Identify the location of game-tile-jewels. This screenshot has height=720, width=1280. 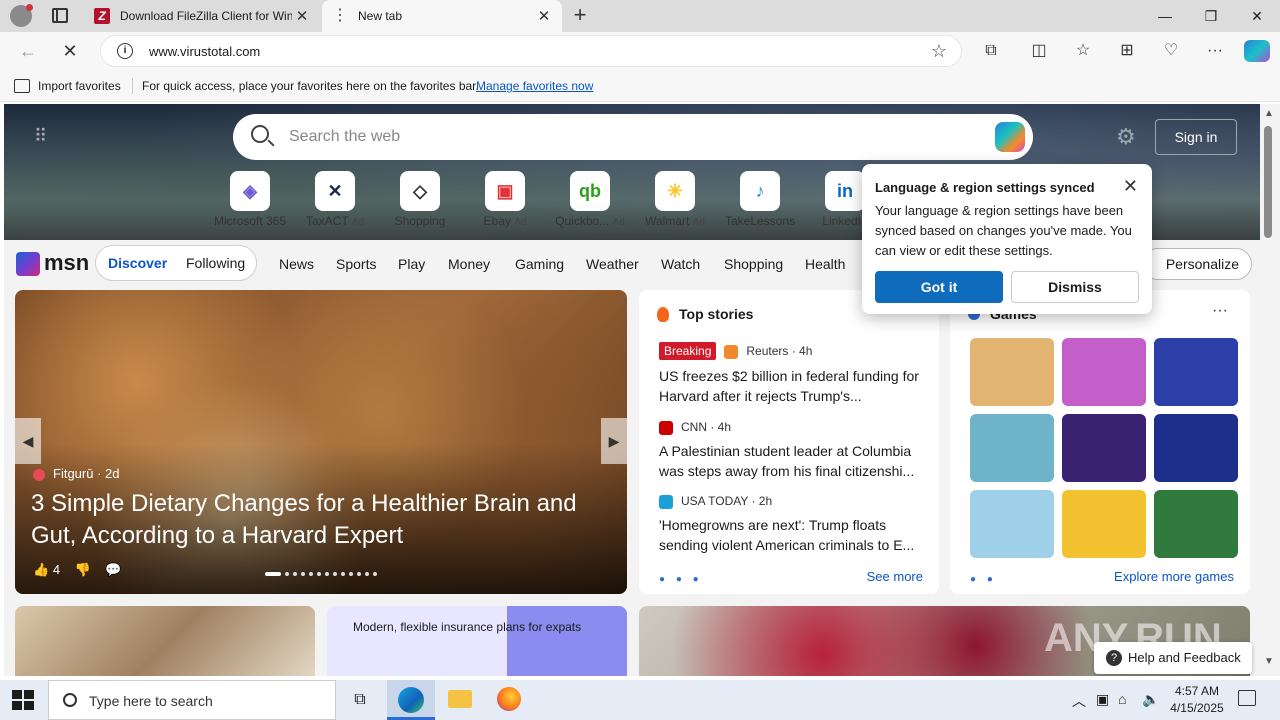
(1196, 372).